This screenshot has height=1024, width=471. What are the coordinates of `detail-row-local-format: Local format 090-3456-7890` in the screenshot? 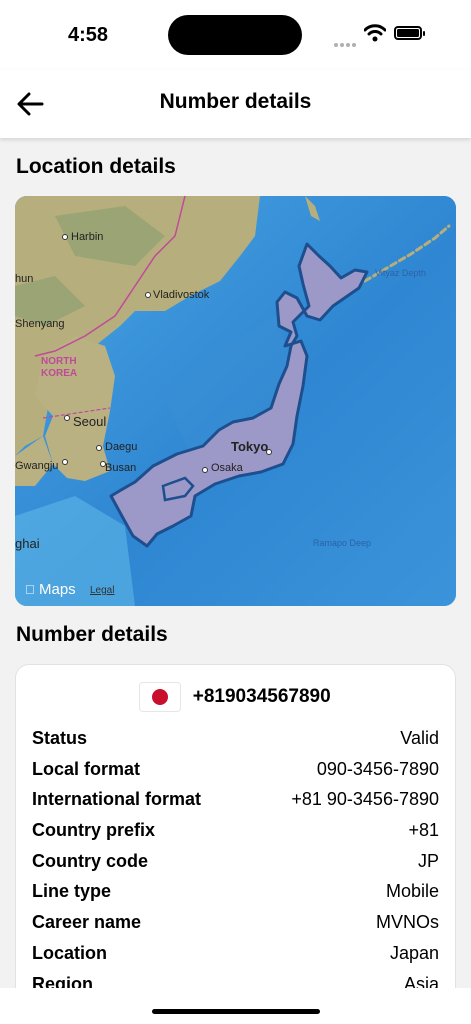 It's located at (235, 769).